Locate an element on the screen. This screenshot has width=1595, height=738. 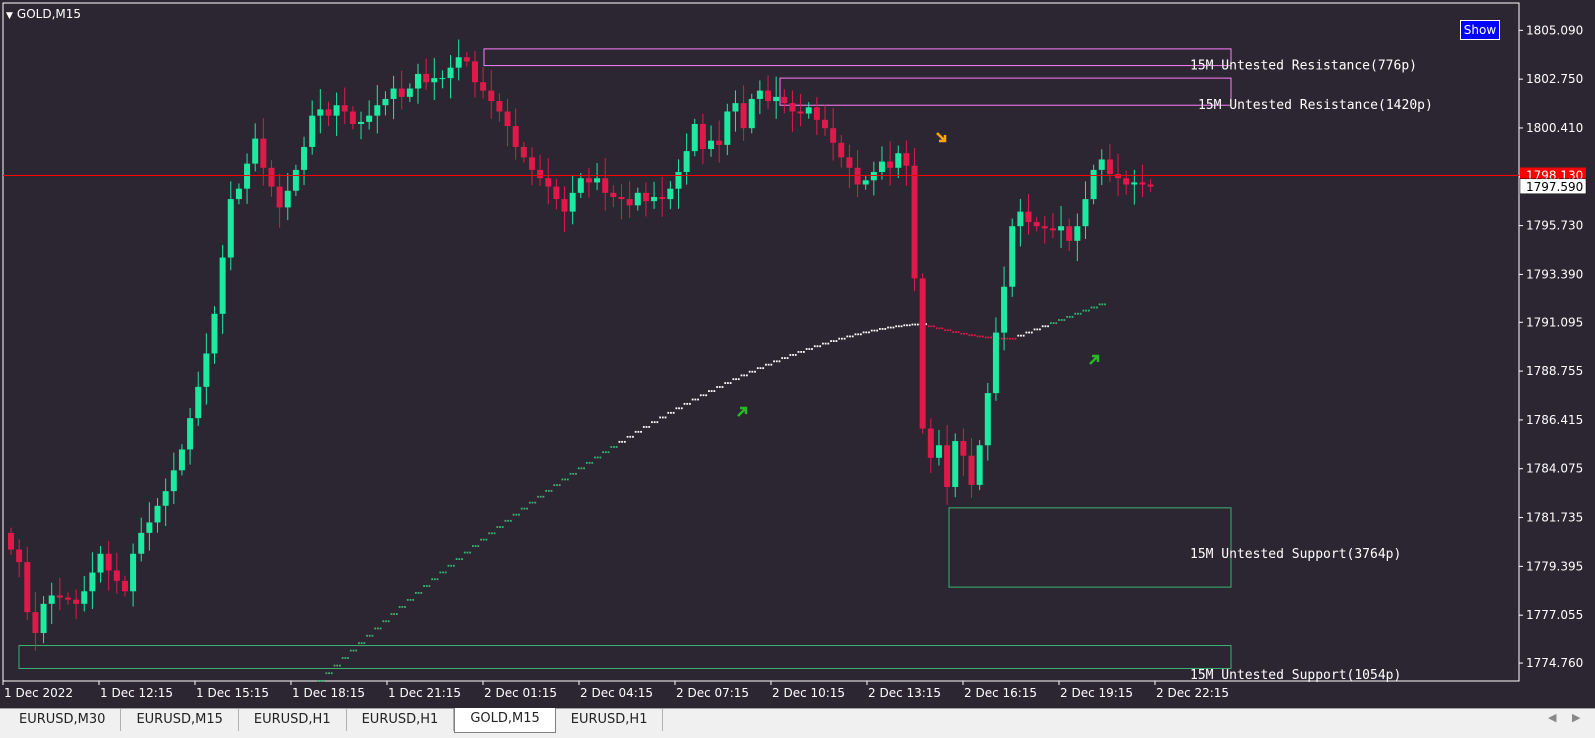
x-tick-label: 1 Dec 18:15 is located at coordinates (328, 693).